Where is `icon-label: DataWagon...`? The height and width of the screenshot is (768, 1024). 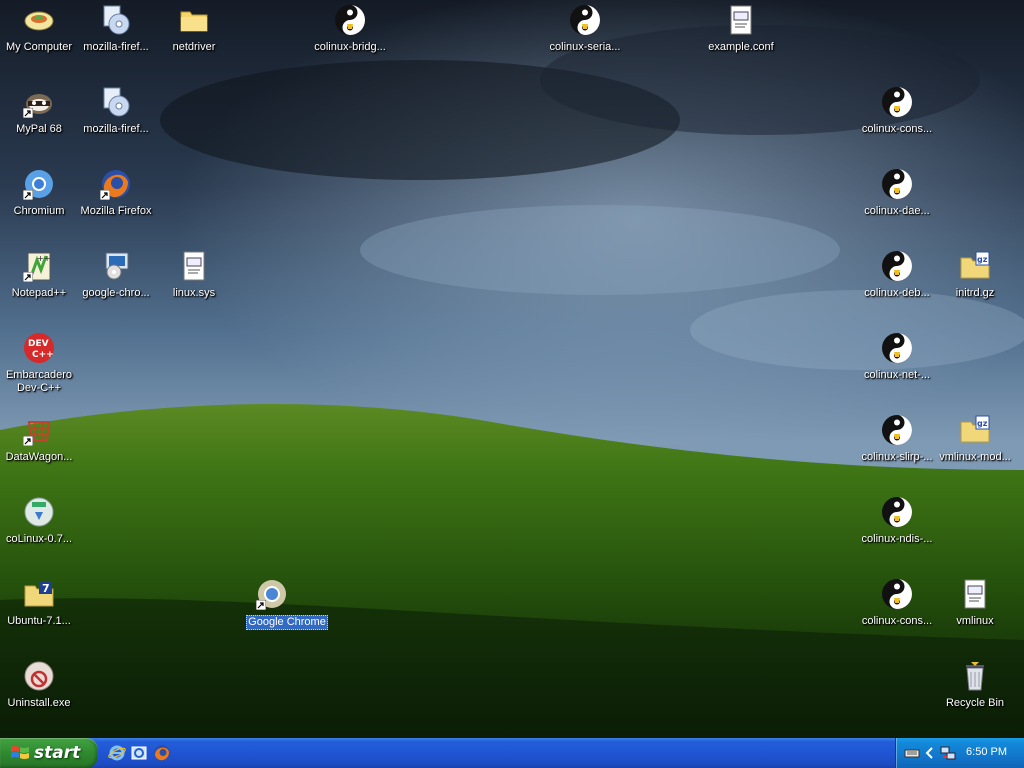 icon-label: DataWagon... is located at coordinates (39, 457).